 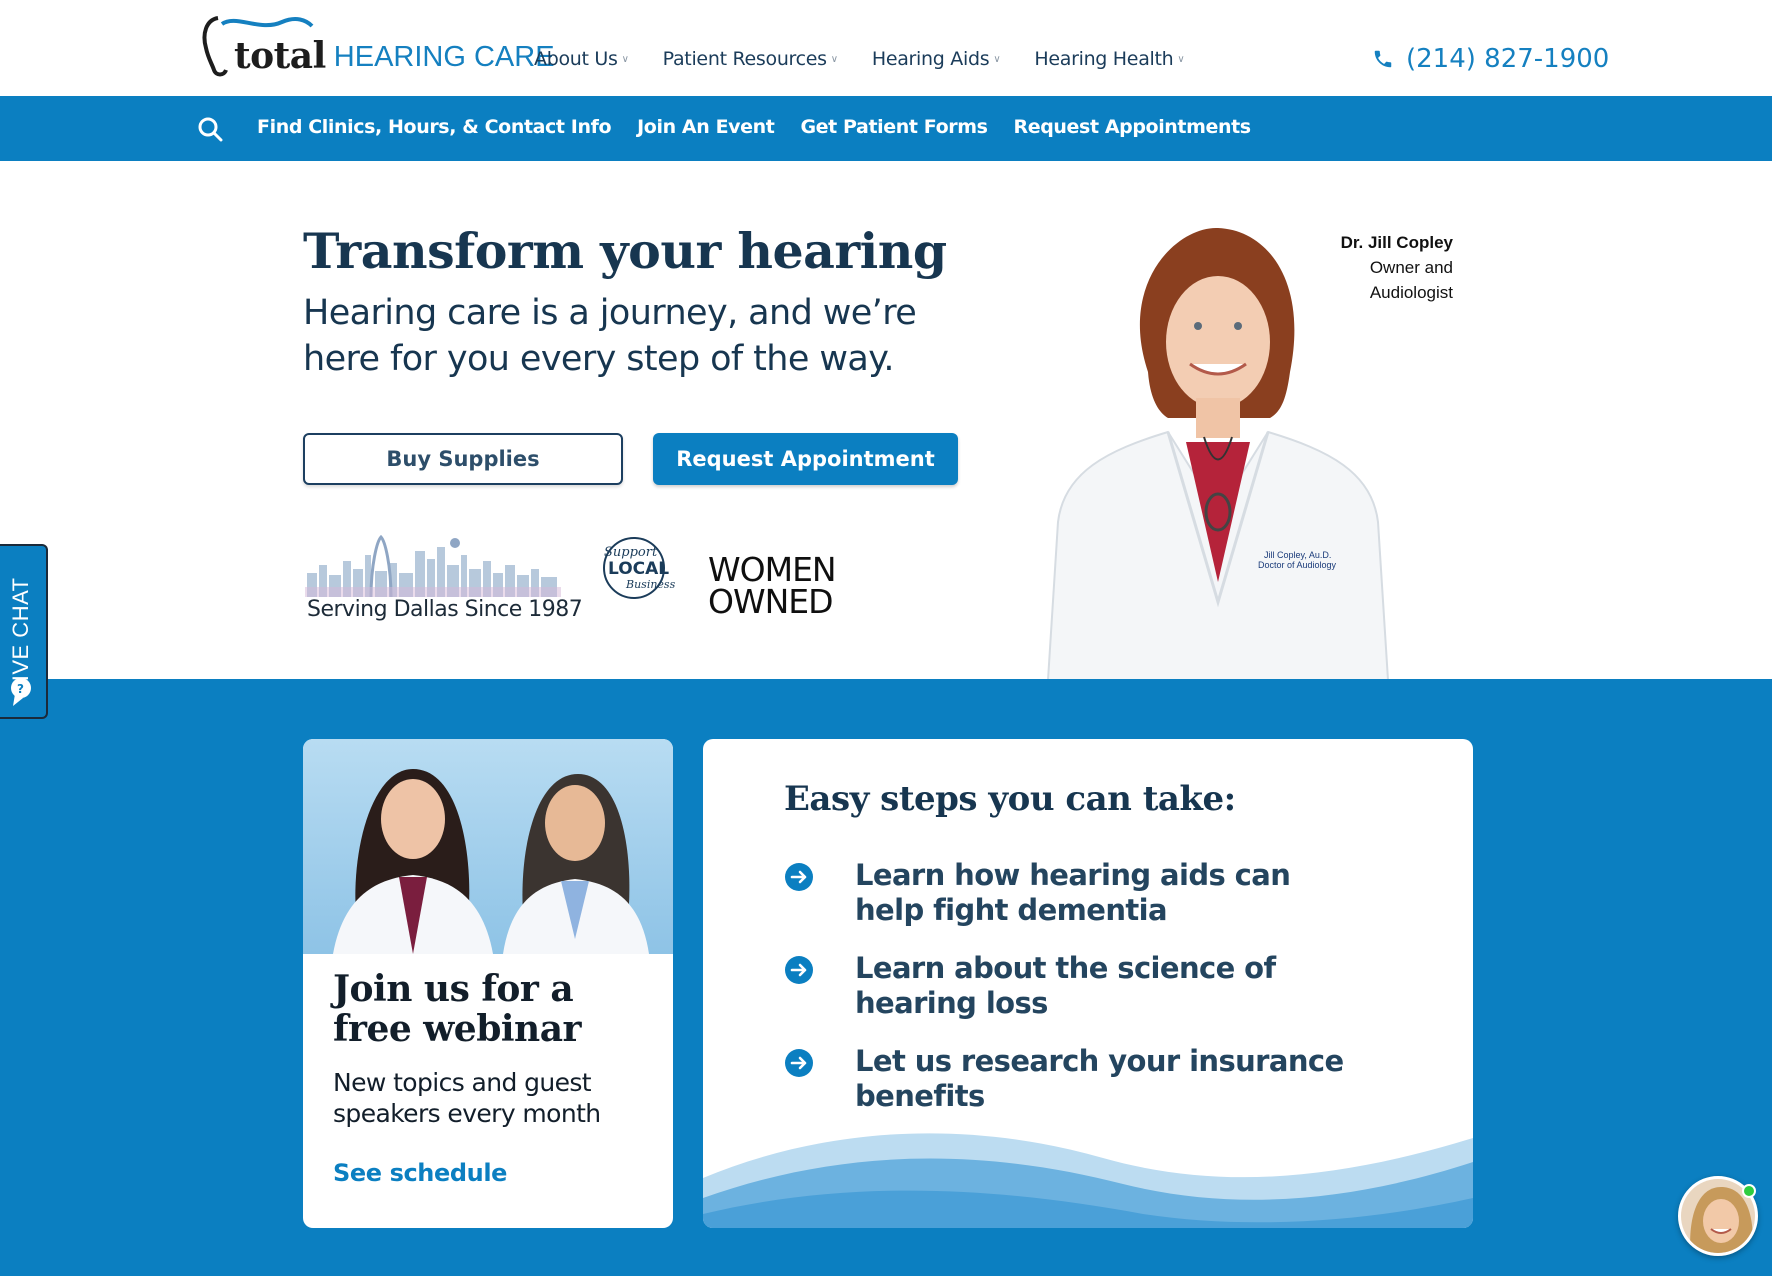 What do you see at coordinates (625, 251) in the screenshot?
I see `hero-title: Transform your hearing` at bounding box center [625, 251].